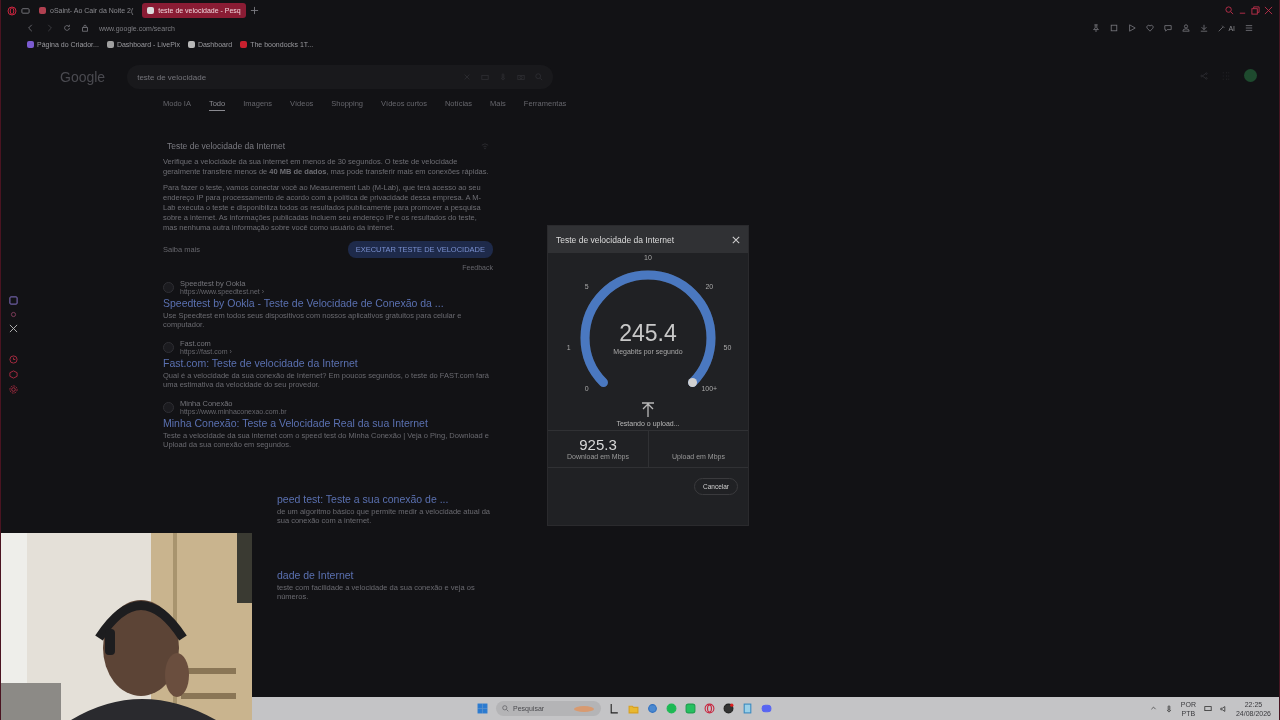 Image resolution: width=1280 pixels, height=720 pixels. I want to click on reload-icon, so click(67, 28).